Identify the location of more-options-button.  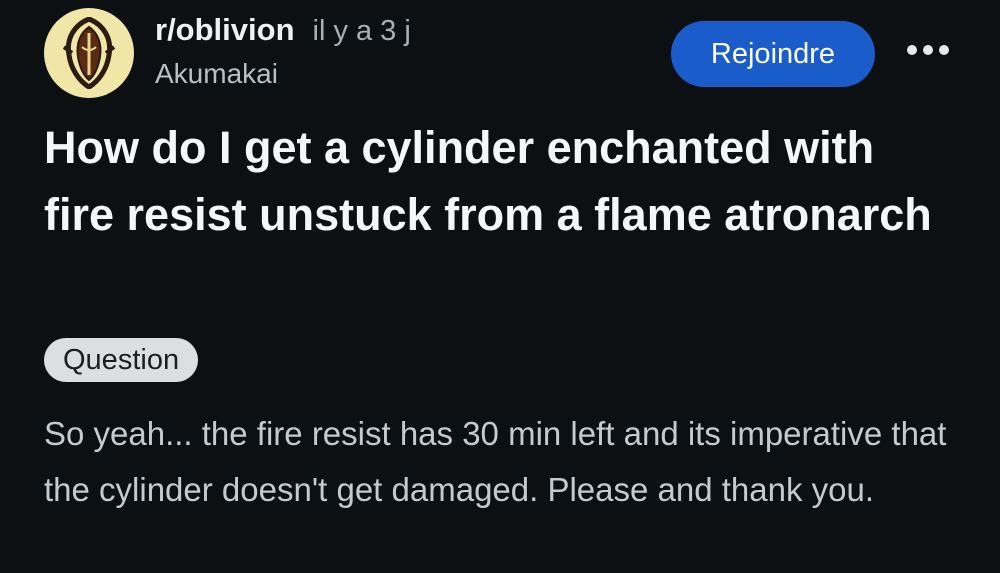
(928, 52).